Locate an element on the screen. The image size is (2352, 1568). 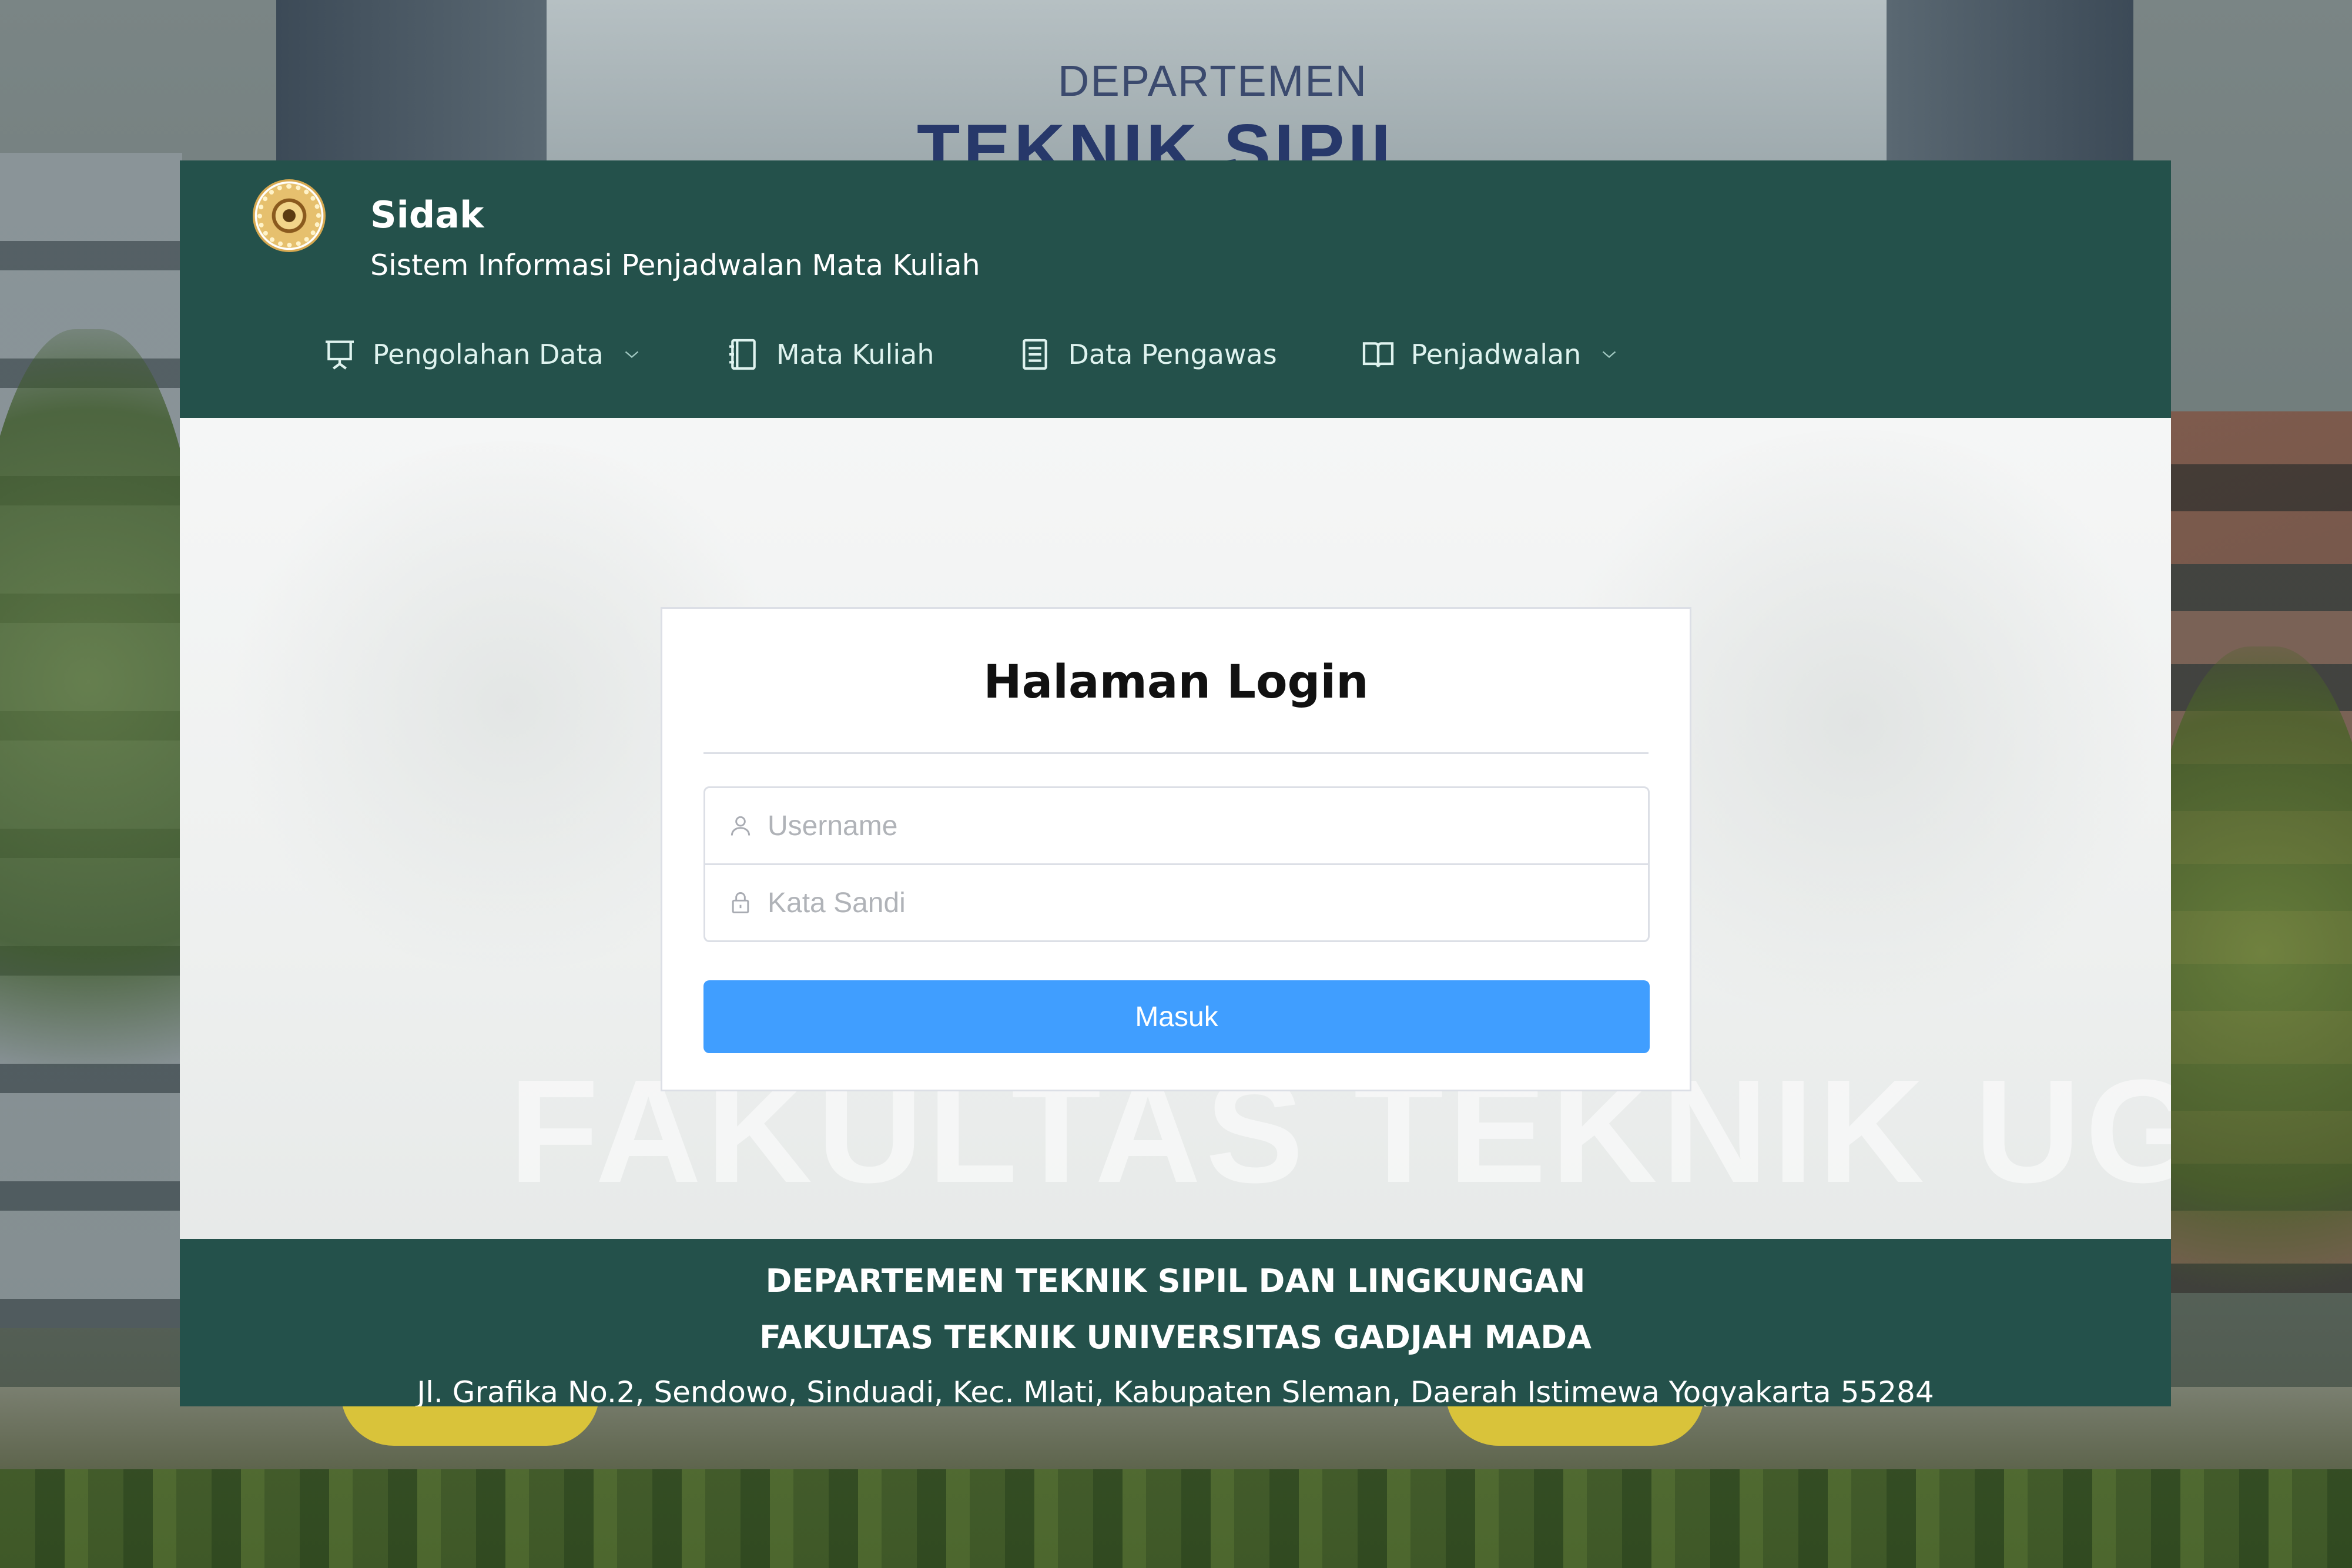
footer-faculty: FAKULTAS TEKNIK UNIVERSITAS GADJAH MADA is located at coordinates (1175, 1337).